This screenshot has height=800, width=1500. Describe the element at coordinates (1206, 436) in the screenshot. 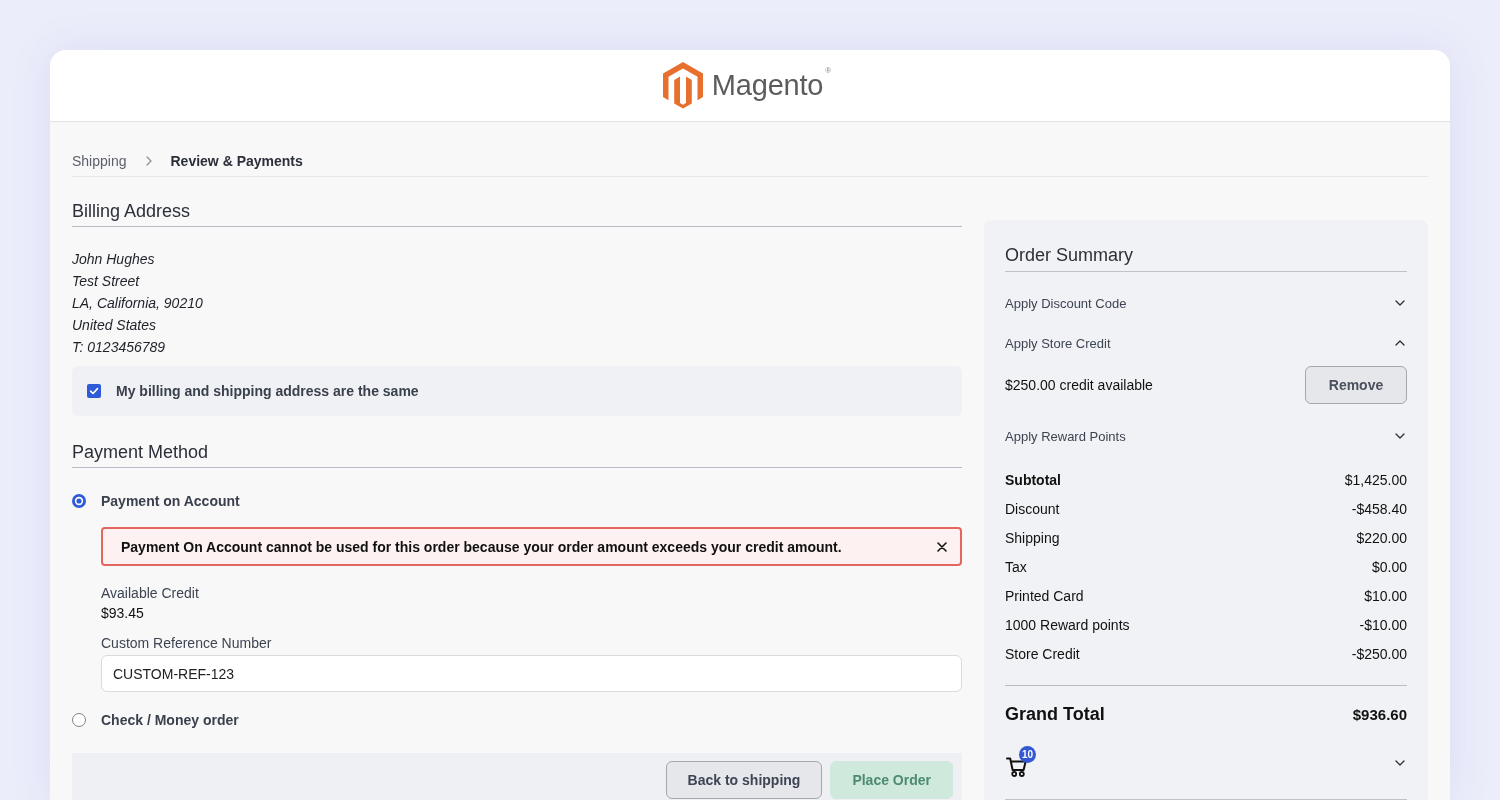

I see `accordion-toggle: Apply Reward Points` at that location.